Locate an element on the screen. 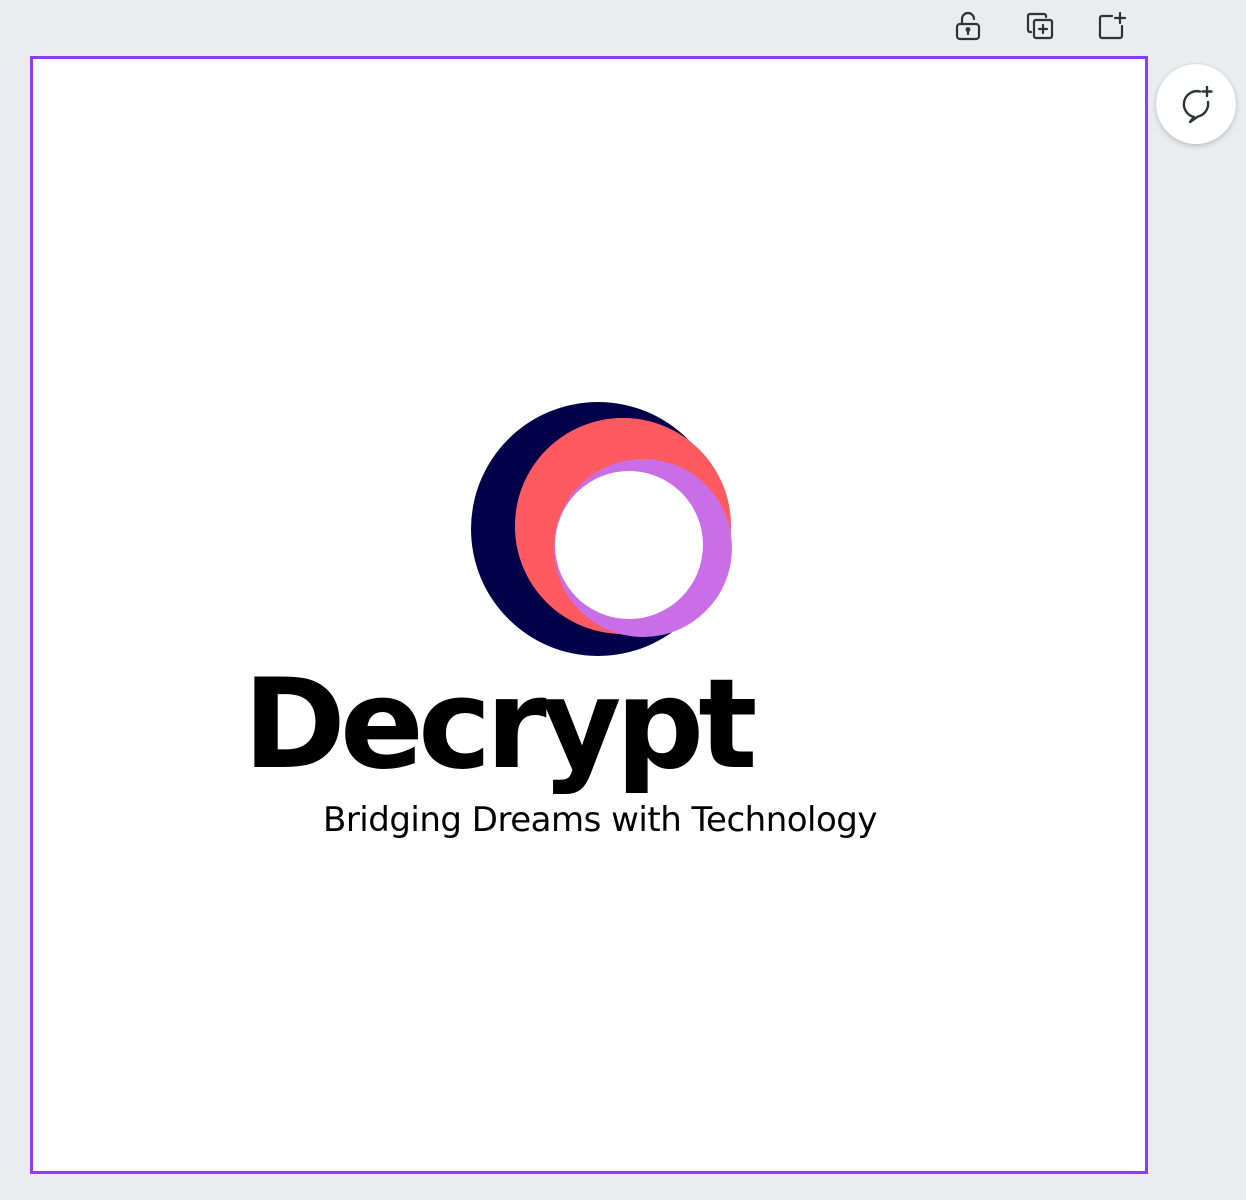 This screenshot has width=1246, height=1200. add-page-icon is located at coordinates (1112, 25).